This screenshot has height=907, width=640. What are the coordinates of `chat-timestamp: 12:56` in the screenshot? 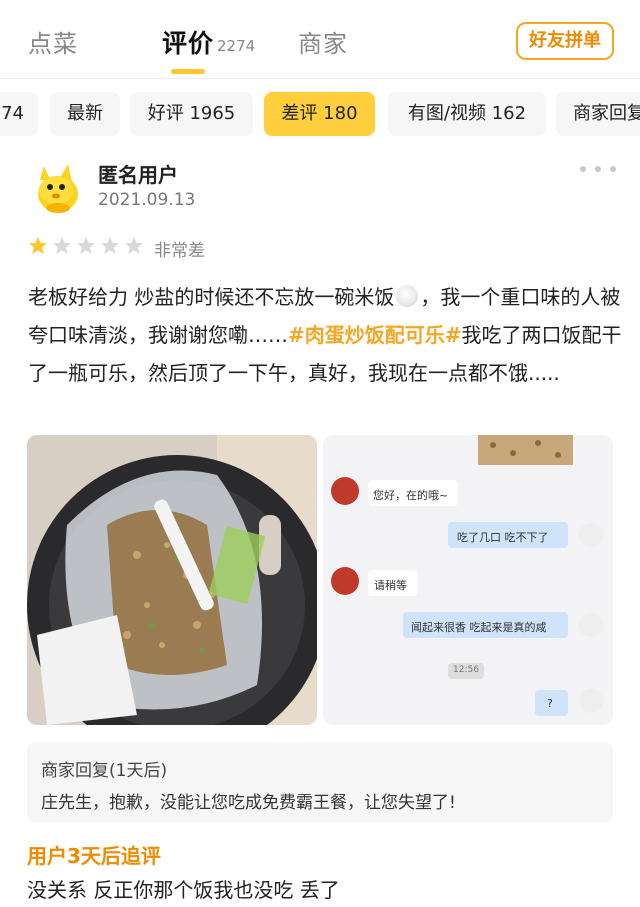 It's located at (466, 670).